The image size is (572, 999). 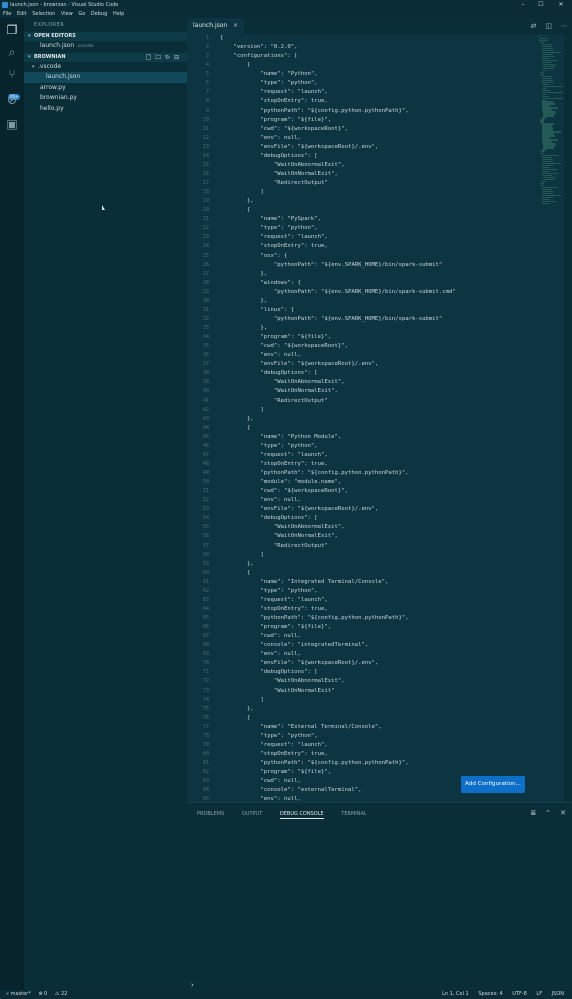 What do you see at coordinates (160, 57) in the screenshot?
I see `new-folder-icon: 🗀` at bounding box center [160, 57].